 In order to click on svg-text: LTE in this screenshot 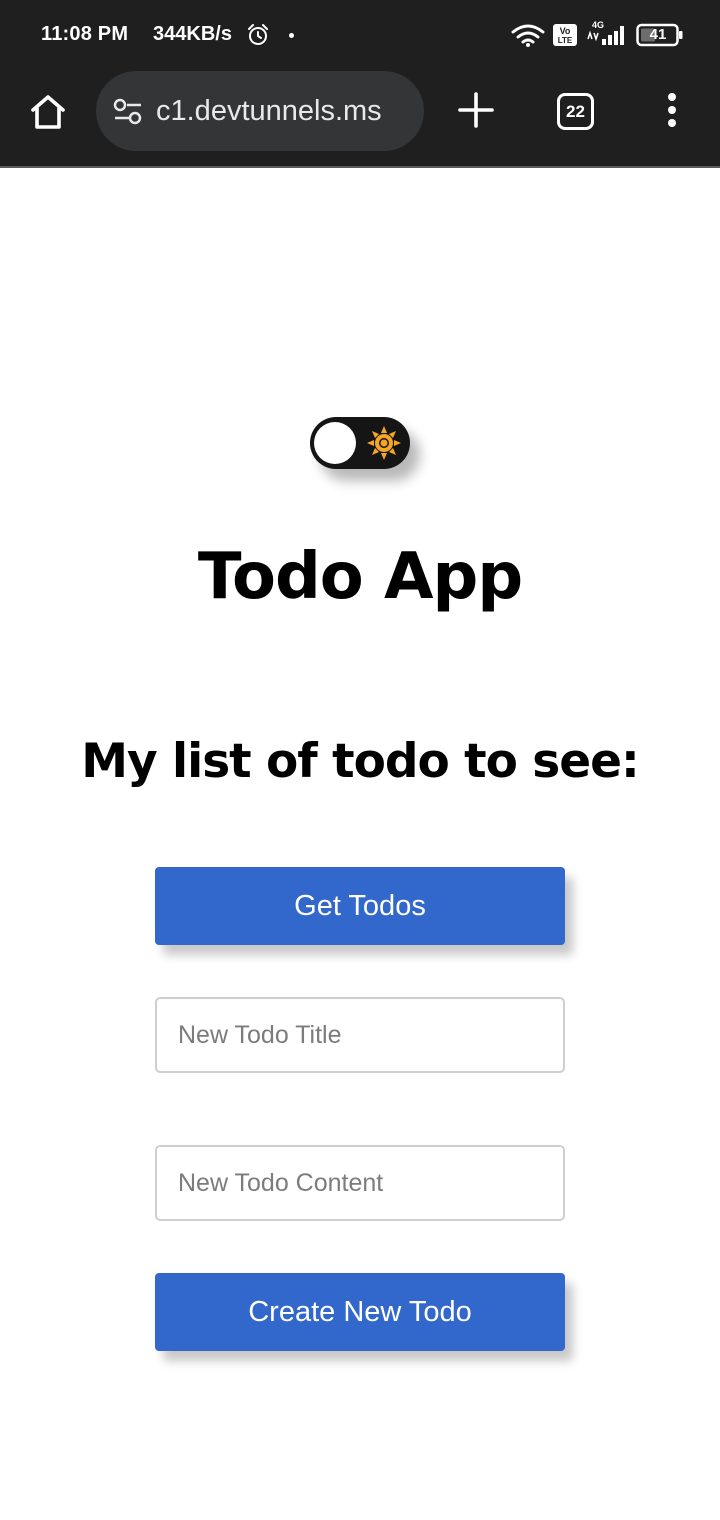, I will do `click(565, 40)`.